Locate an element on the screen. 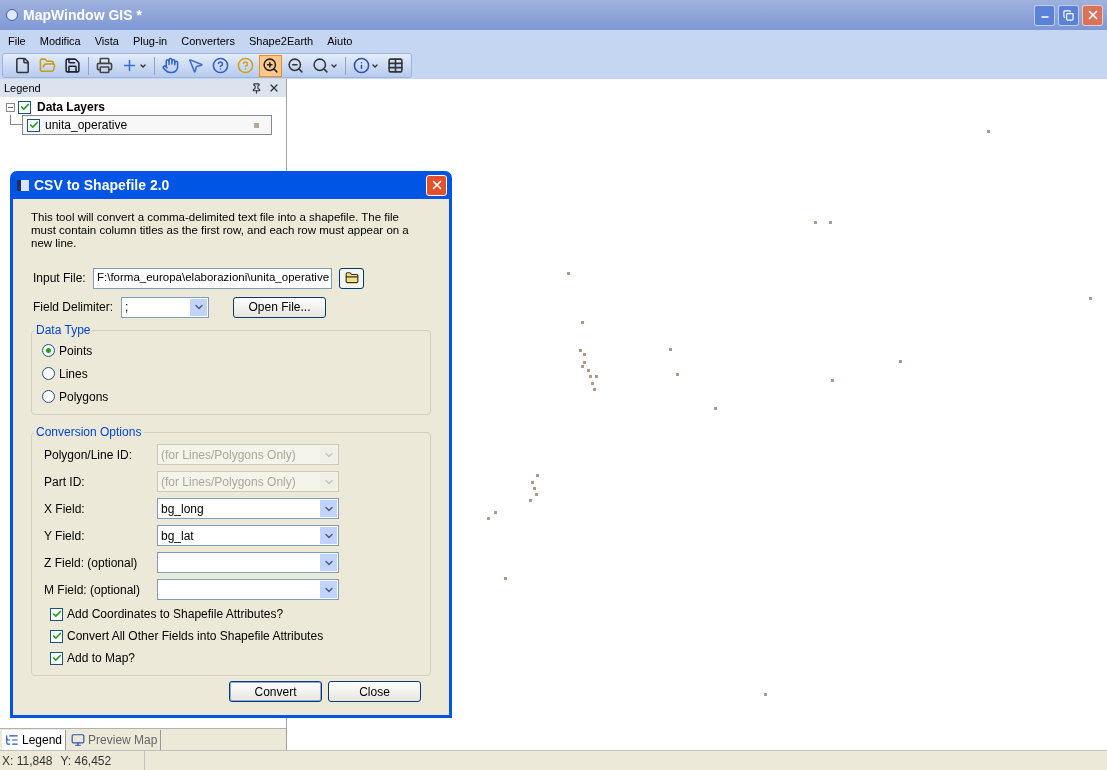 This screenshot has width=1107, height=770. layer-row: unita_operative is located at coordinates (147, 125).